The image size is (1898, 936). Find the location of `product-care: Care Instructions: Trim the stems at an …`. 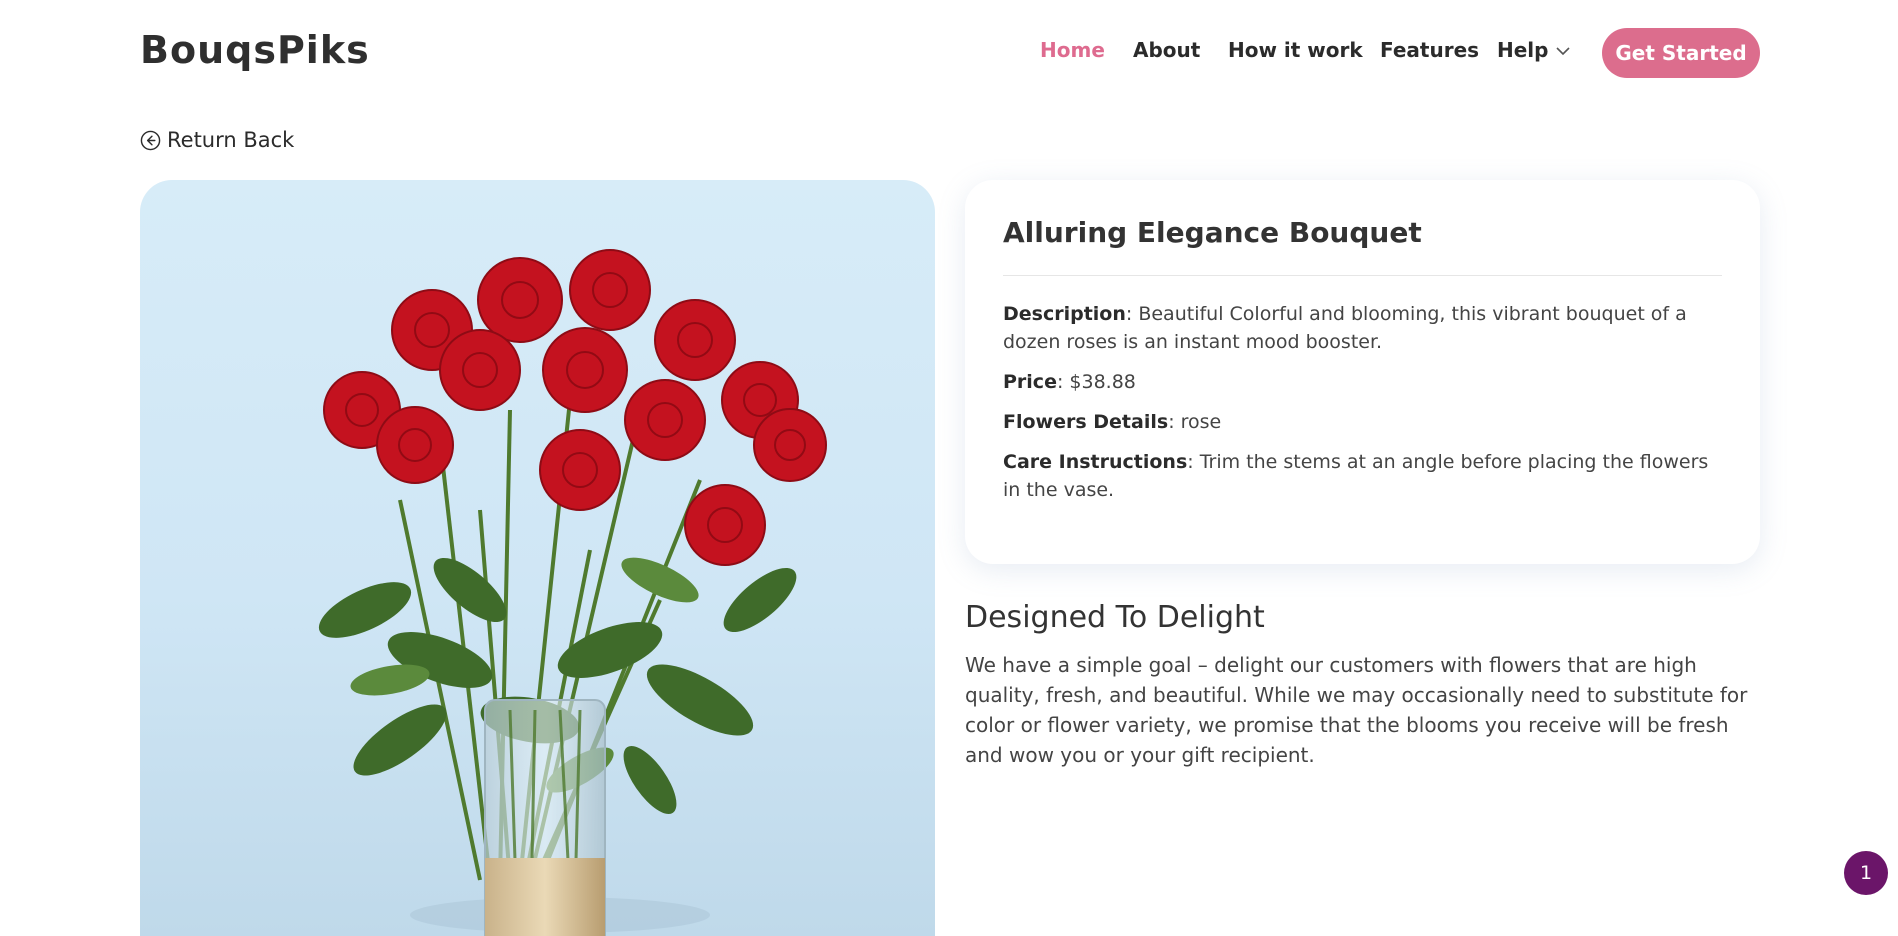

product-care: Care Instructions: Trim the stems at an … is located at coordinates (1362, 476).